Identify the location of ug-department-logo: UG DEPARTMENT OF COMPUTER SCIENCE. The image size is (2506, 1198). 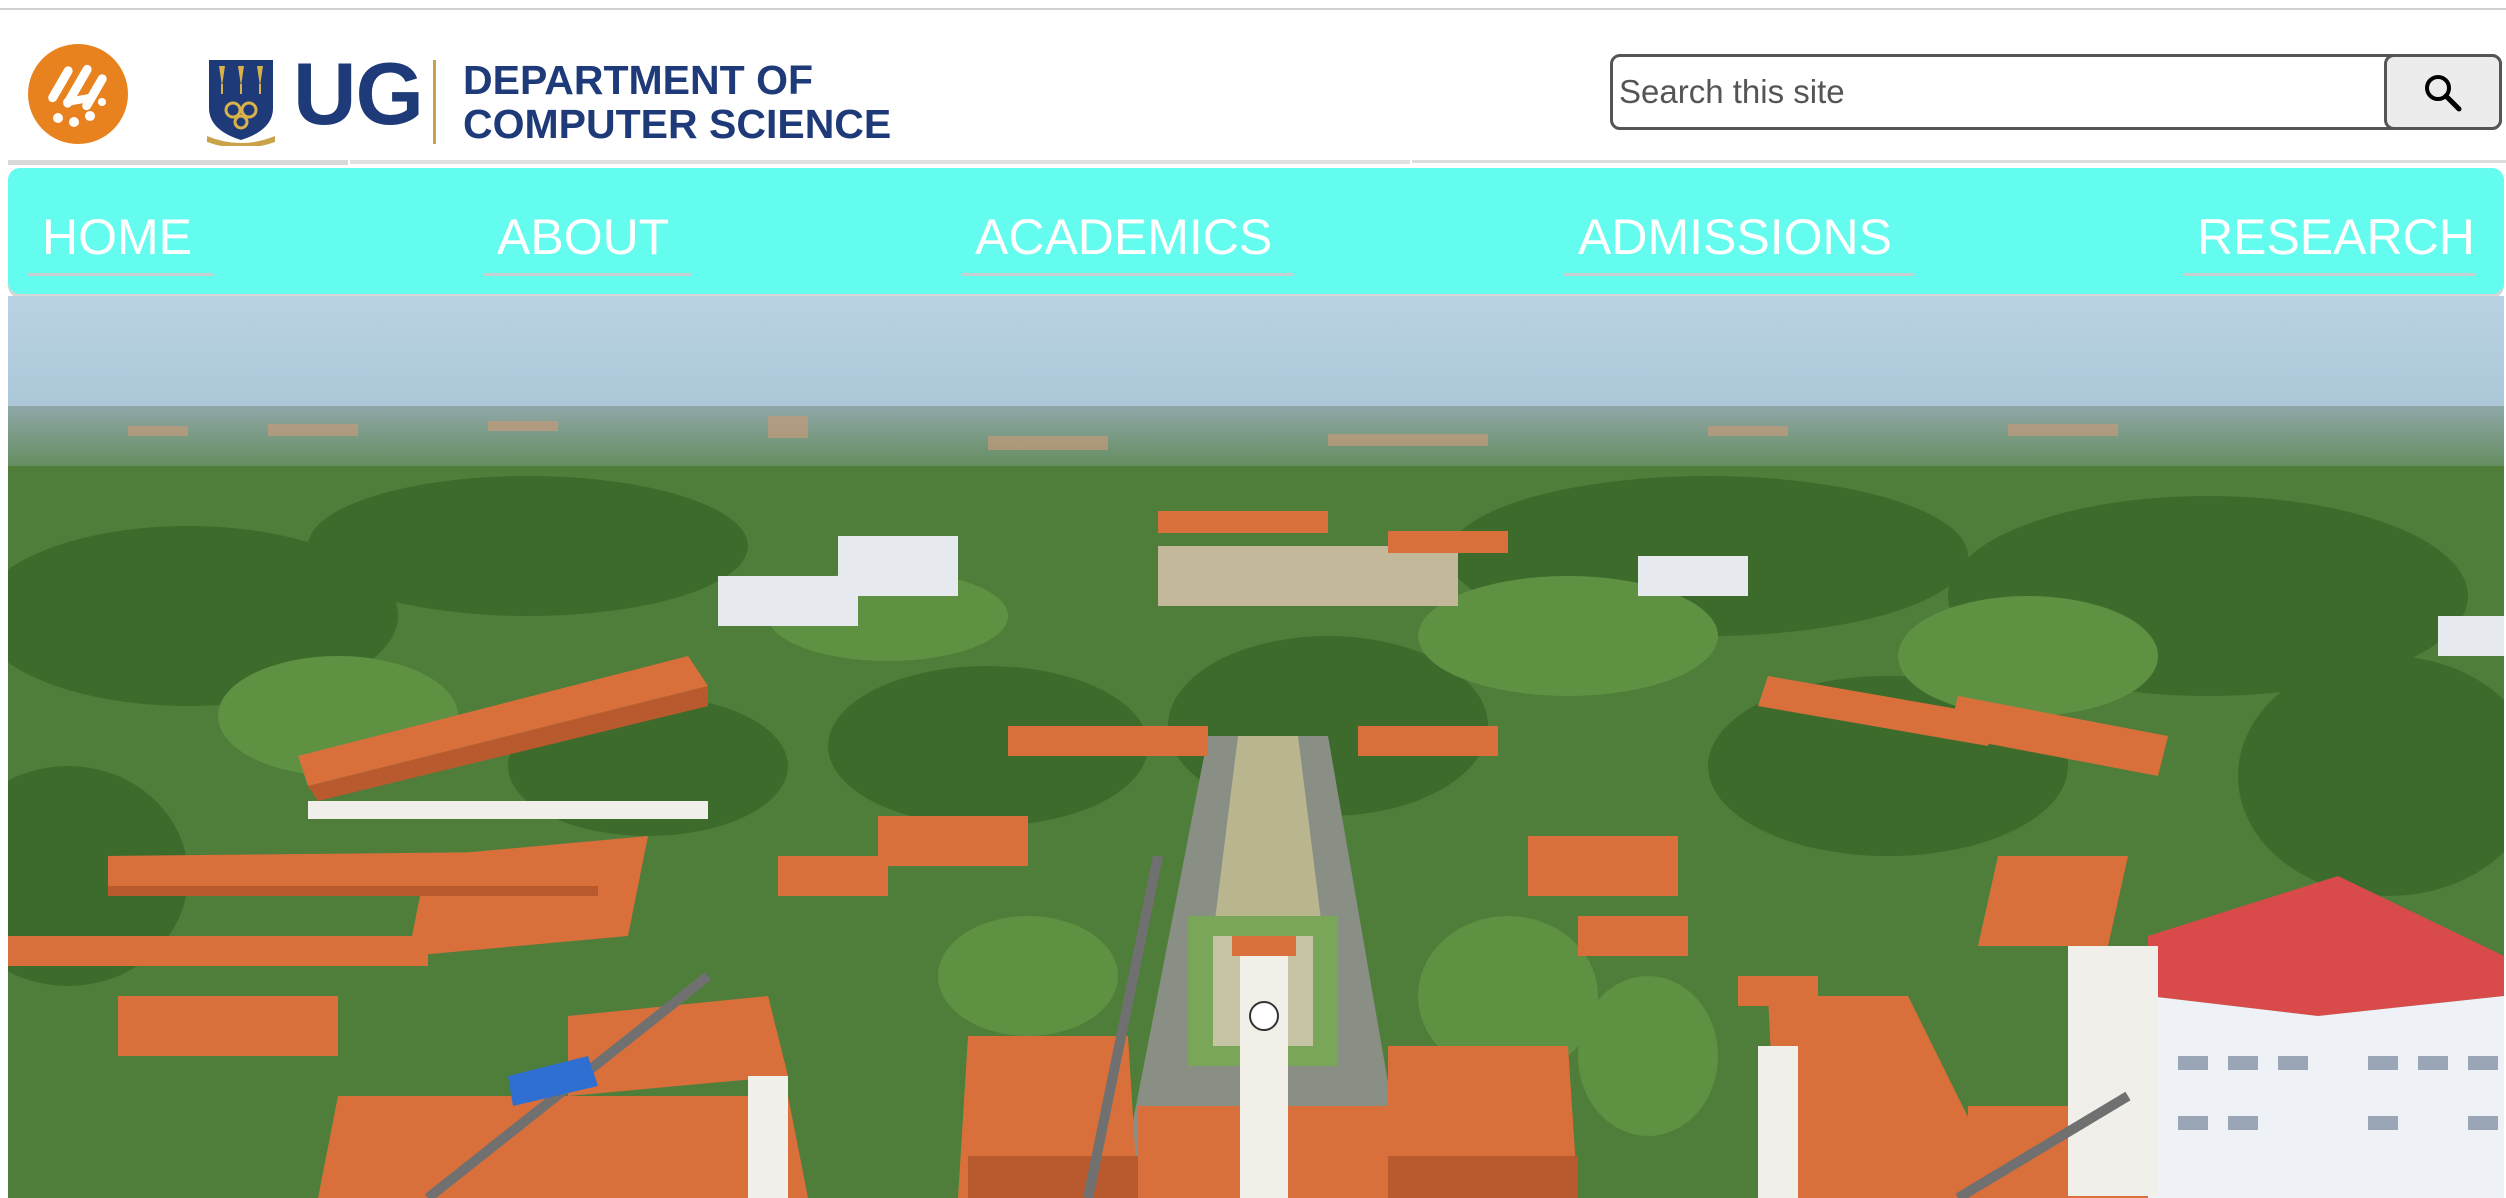
(555, 103).